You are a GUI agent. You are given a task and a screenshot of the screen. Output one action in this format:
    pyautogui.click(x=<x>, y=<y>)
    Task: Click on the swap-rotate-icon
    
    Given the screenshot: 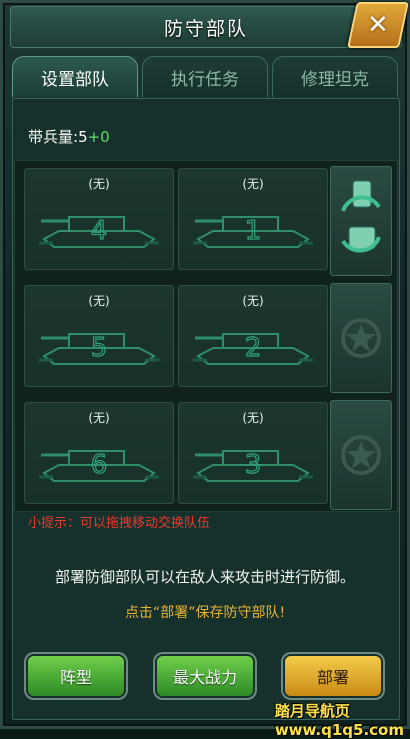 What is the action you would take?
    pyautogui.click(x=361, y=216)
    